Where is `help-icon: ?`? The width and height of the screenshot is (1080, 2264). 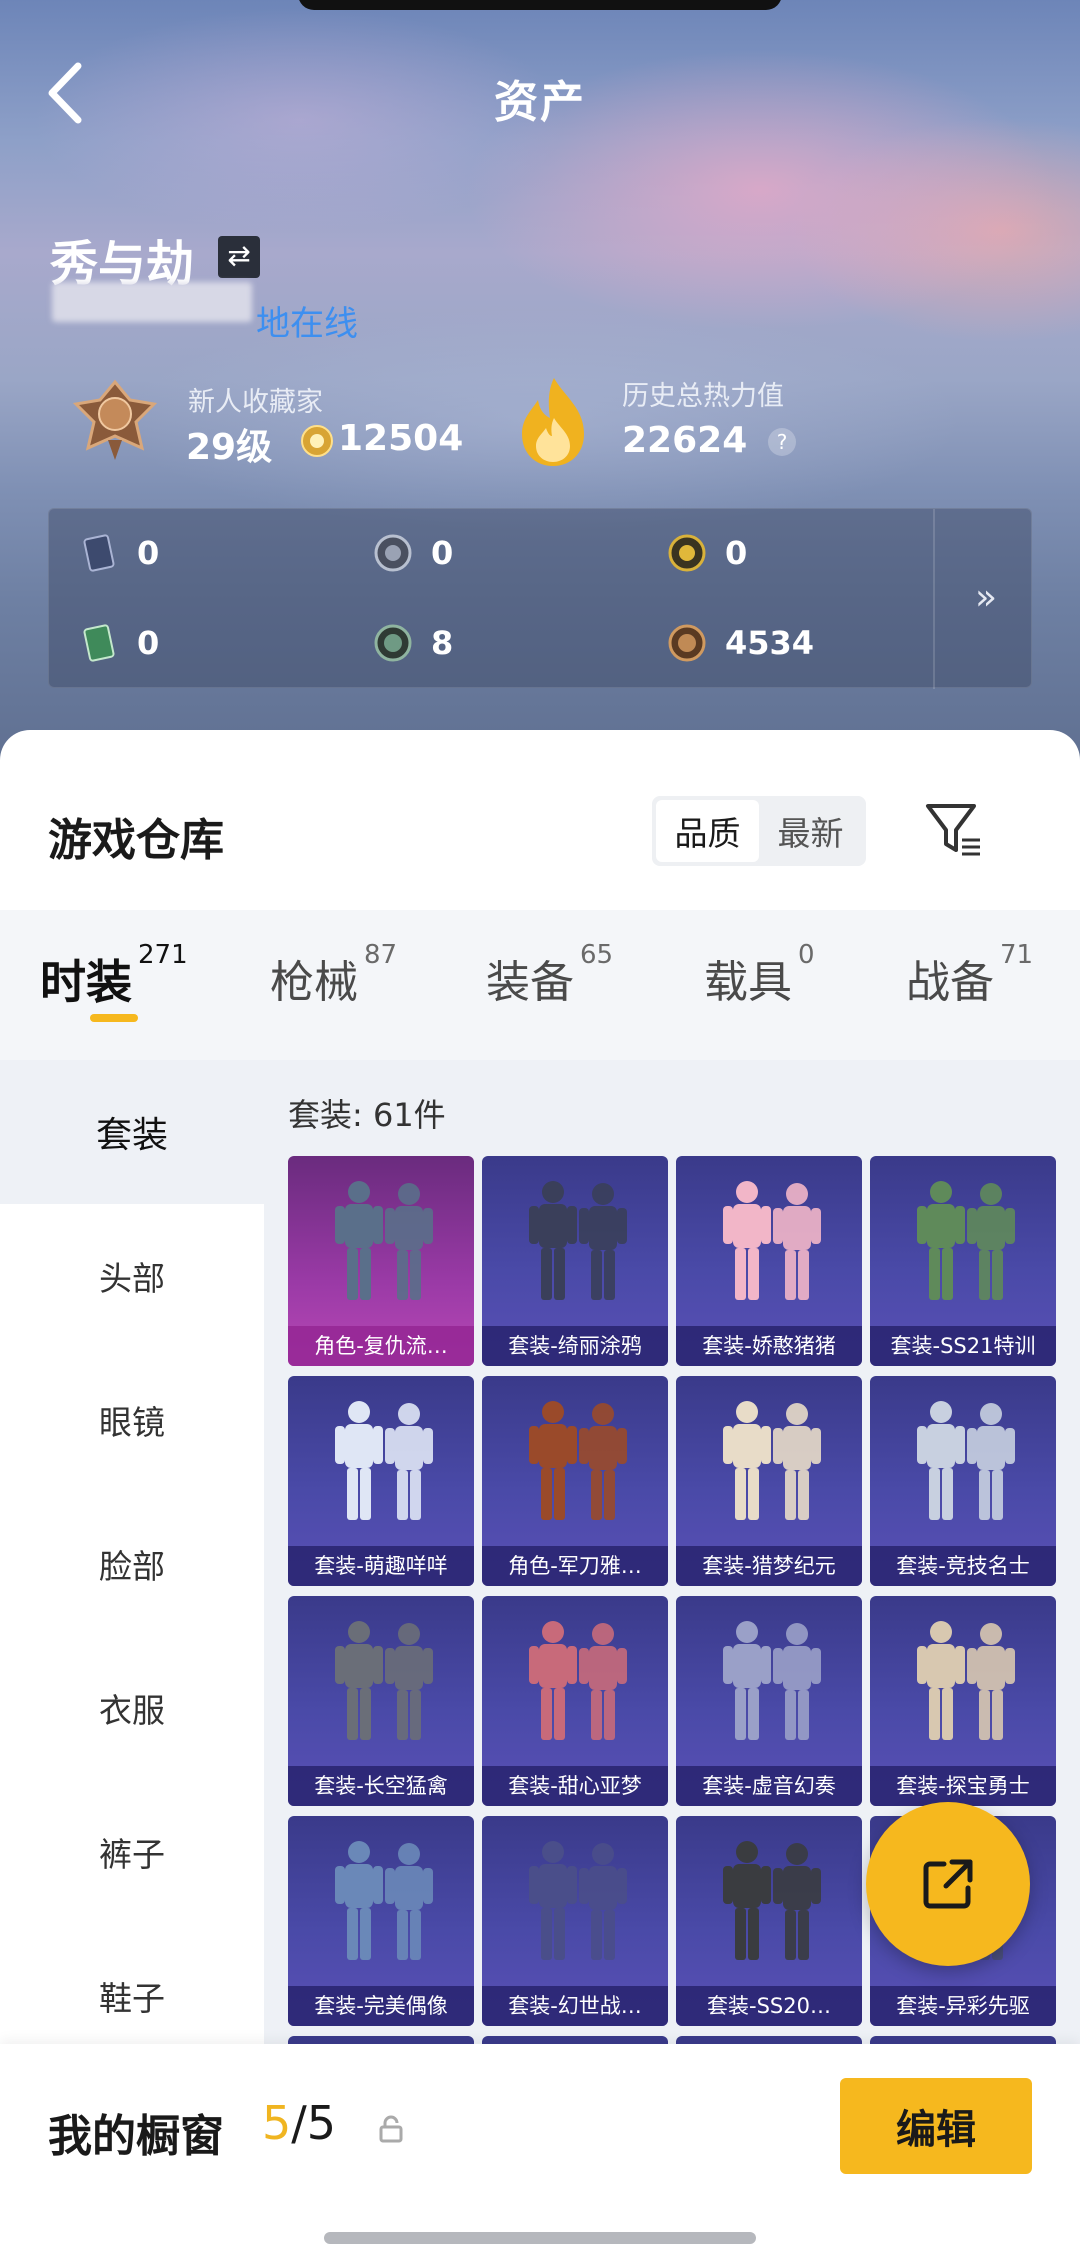
help-icon: ? is located at coordinates (782, 442).